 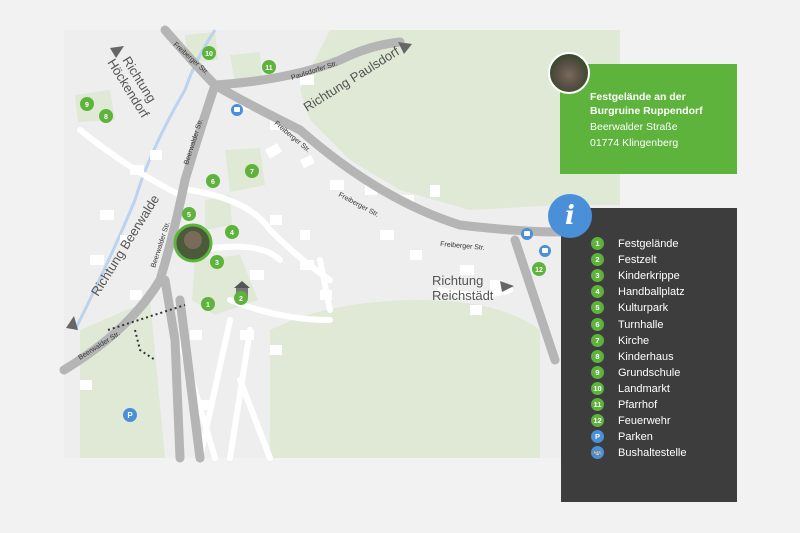 I want to click on legend-label: Kinderhaus, so click(x=646, y=356).